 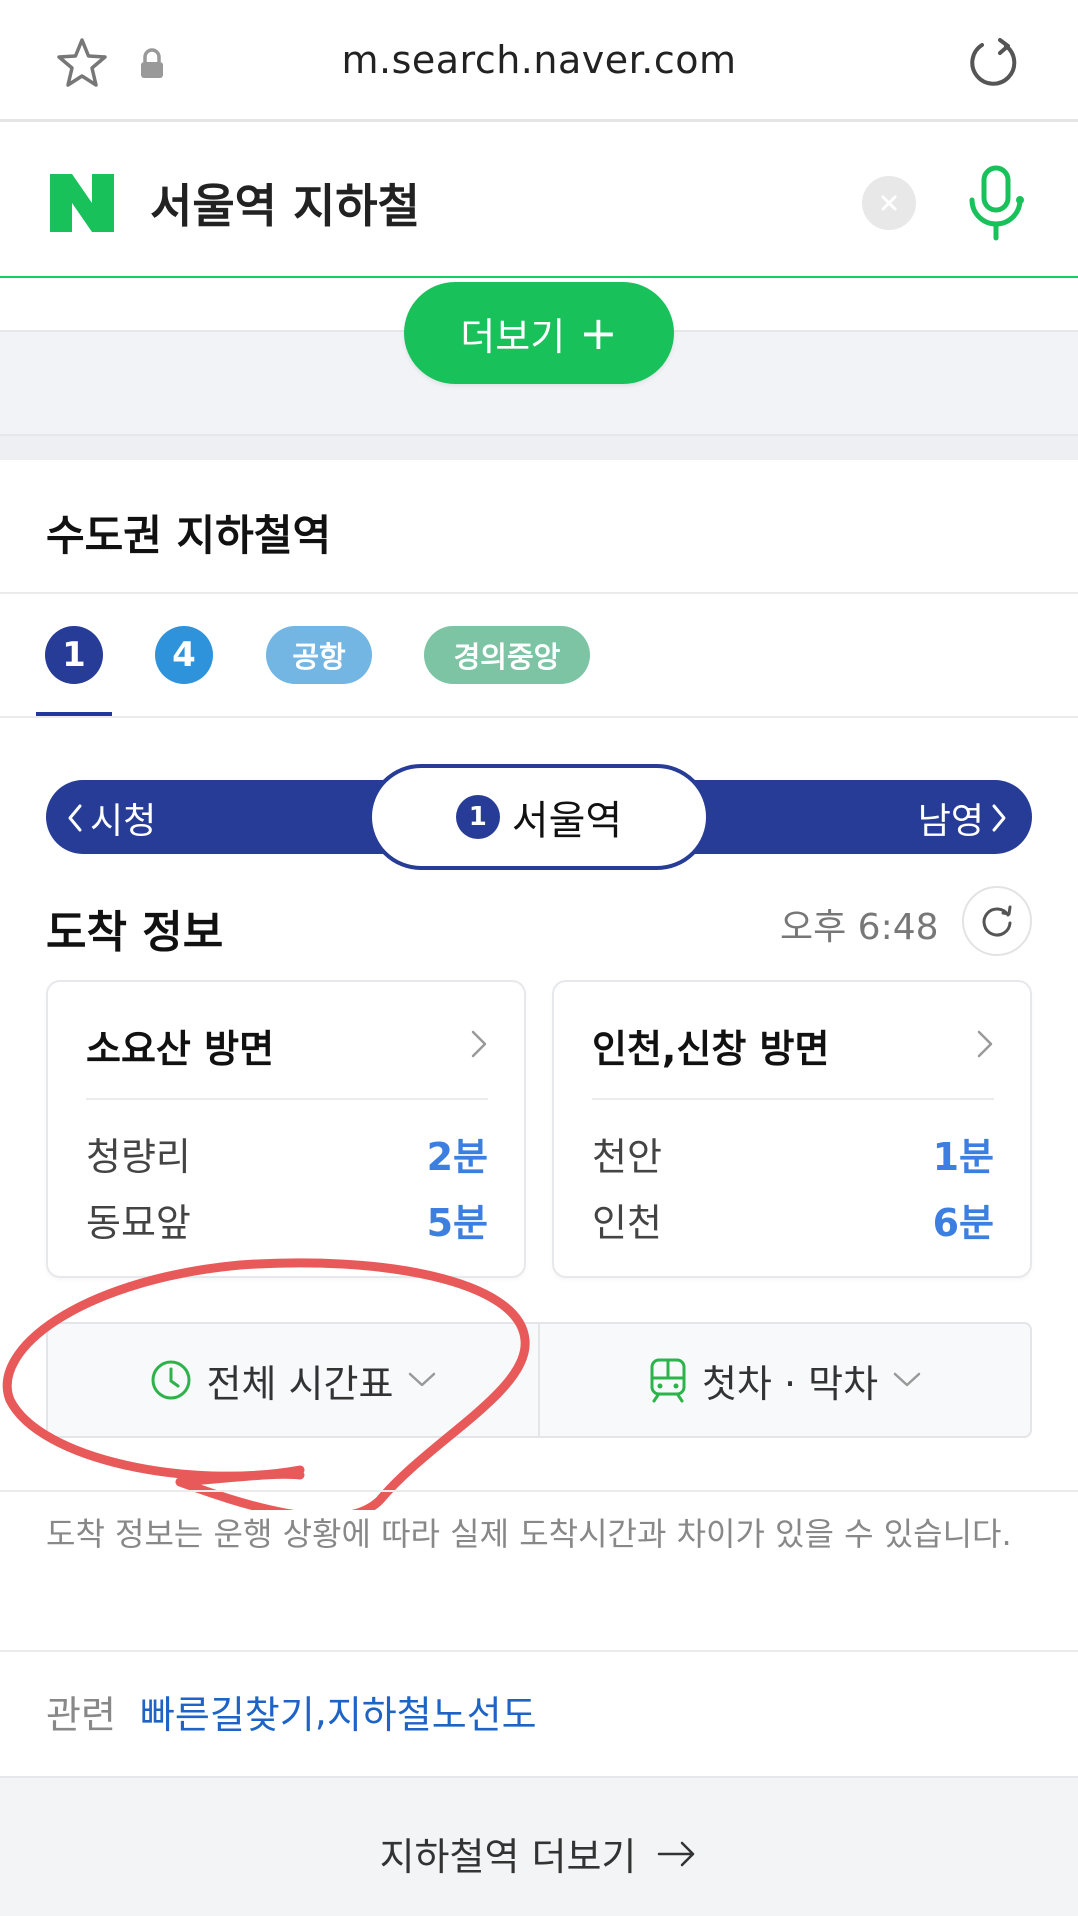 What do you see at coordinates (793, 1153) in the screenshot?
I see `arrival-row: 천안 1분` at bounding box center [793, 1153].